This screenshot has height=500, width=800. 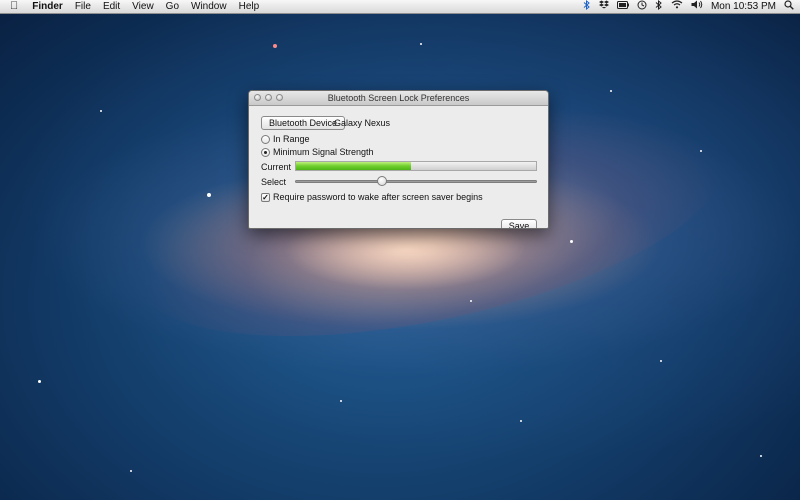 What do you see at coordinates (249, 6) in the screenshot?
I see `menu-help: Help` at bounding box center [249, 6].